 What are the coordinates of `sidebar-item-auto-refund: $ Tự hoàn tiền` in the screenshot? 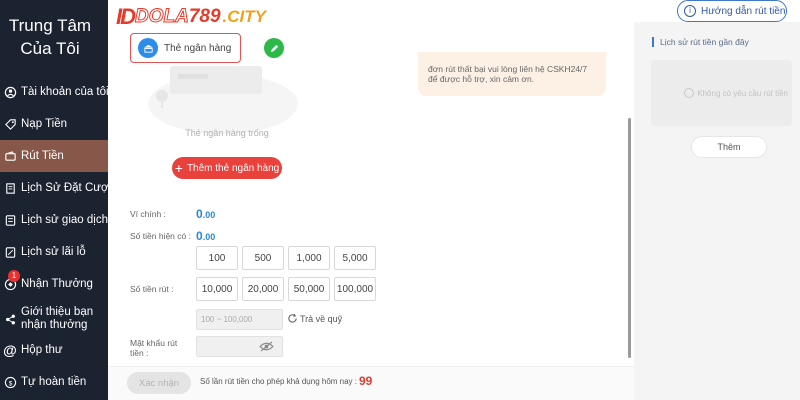 It's located at (54, 382).